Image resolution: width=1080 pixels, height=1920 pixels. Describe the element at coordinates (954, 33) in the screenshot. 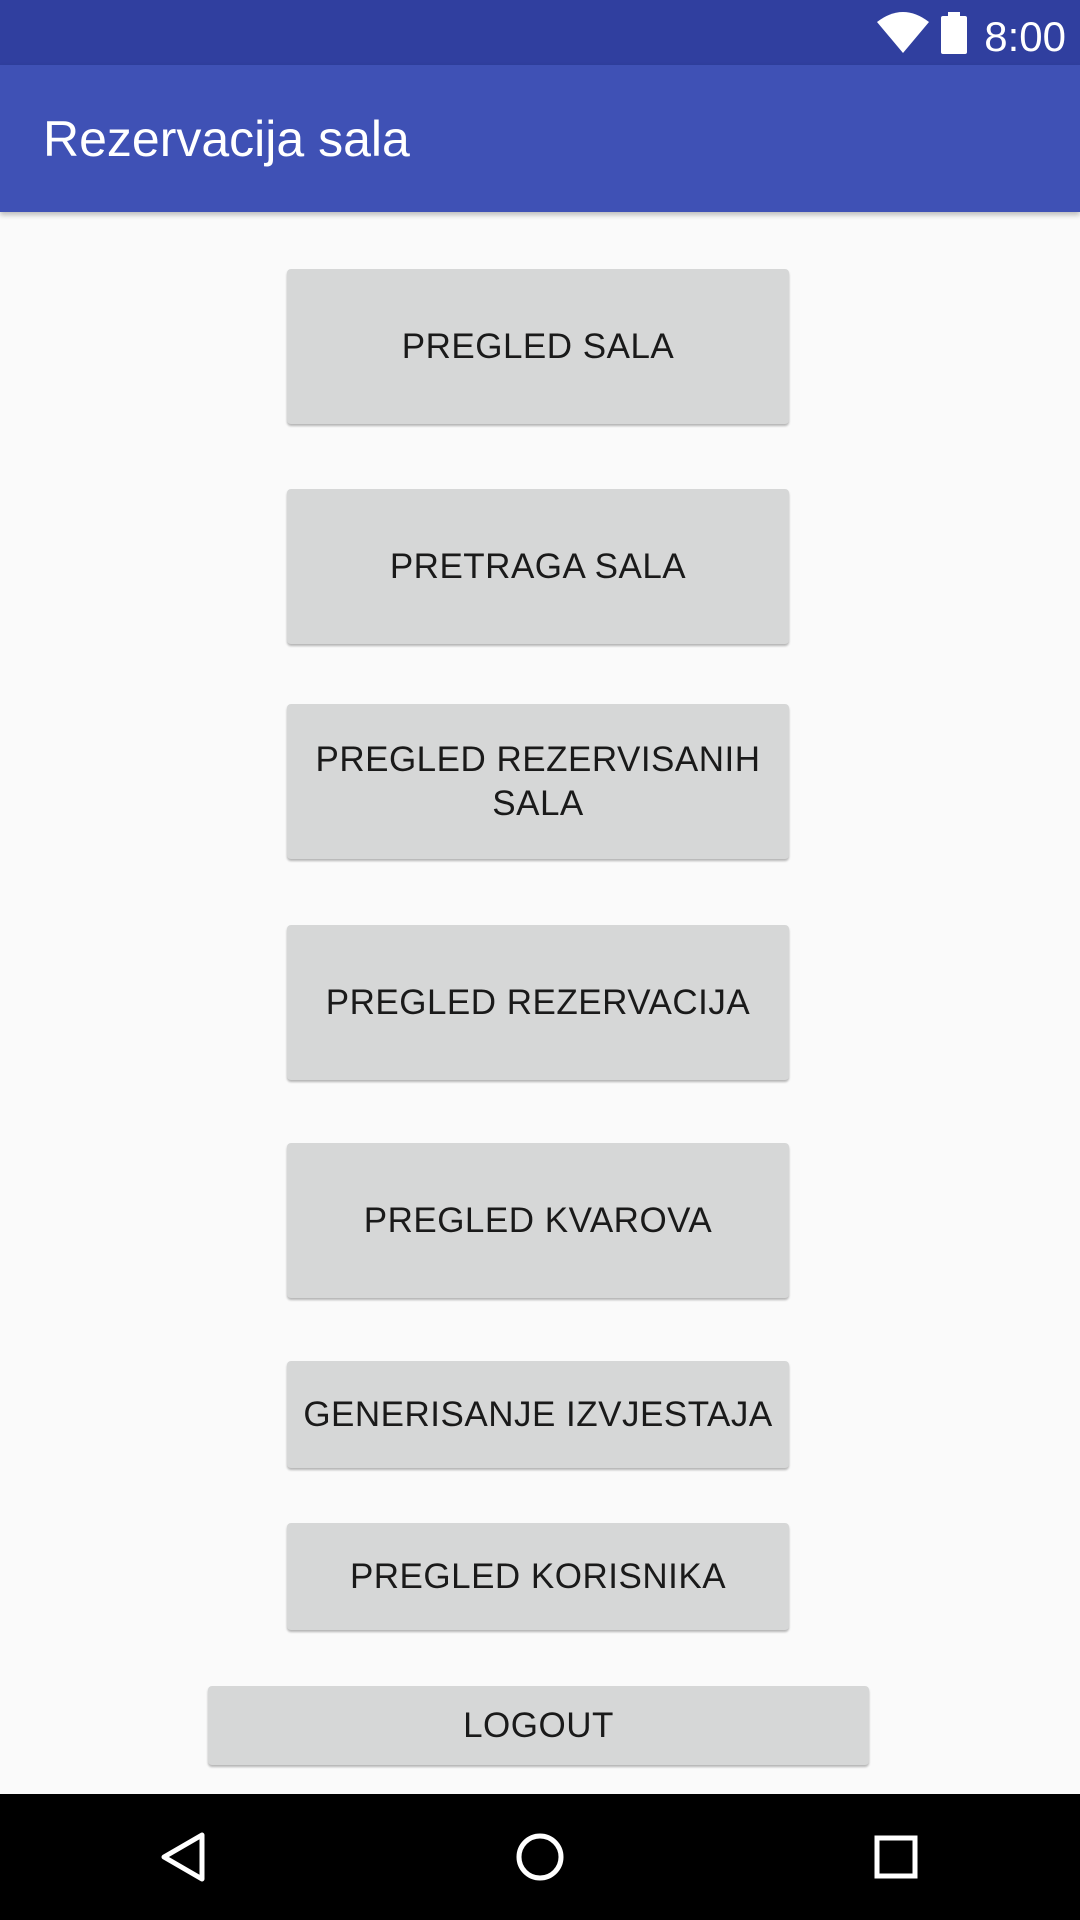

I see `battery-icon` at that location.